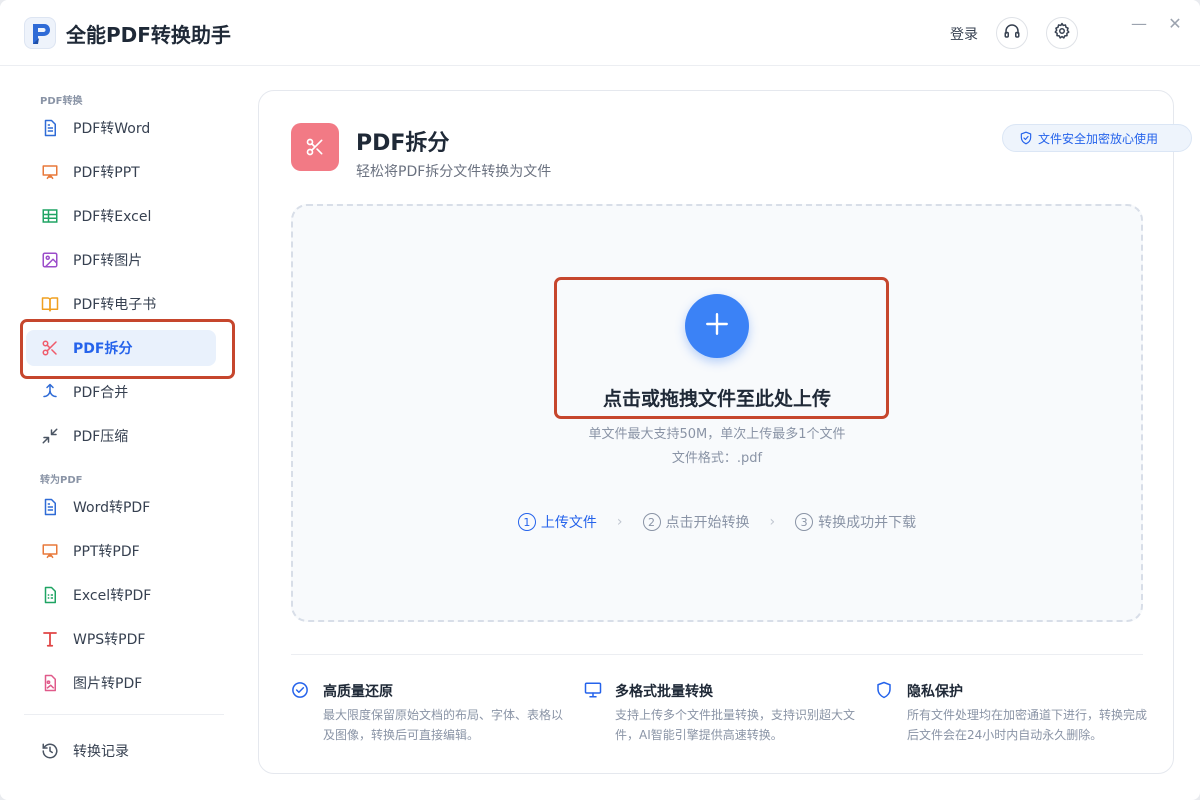 The width and height of the screenshot is (1200, 800). I want to click on plus-icon, so click(717, 326).